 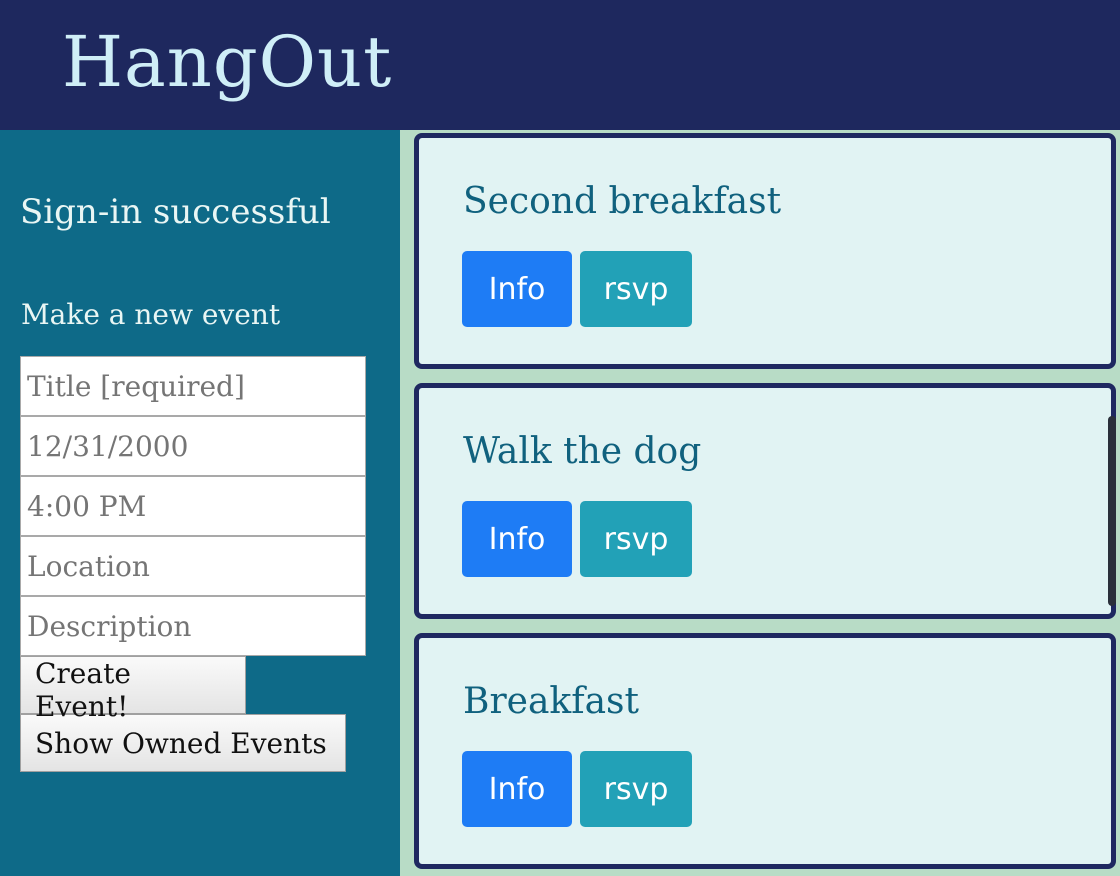 I want to click on title-input, so click(x=193, y=386).